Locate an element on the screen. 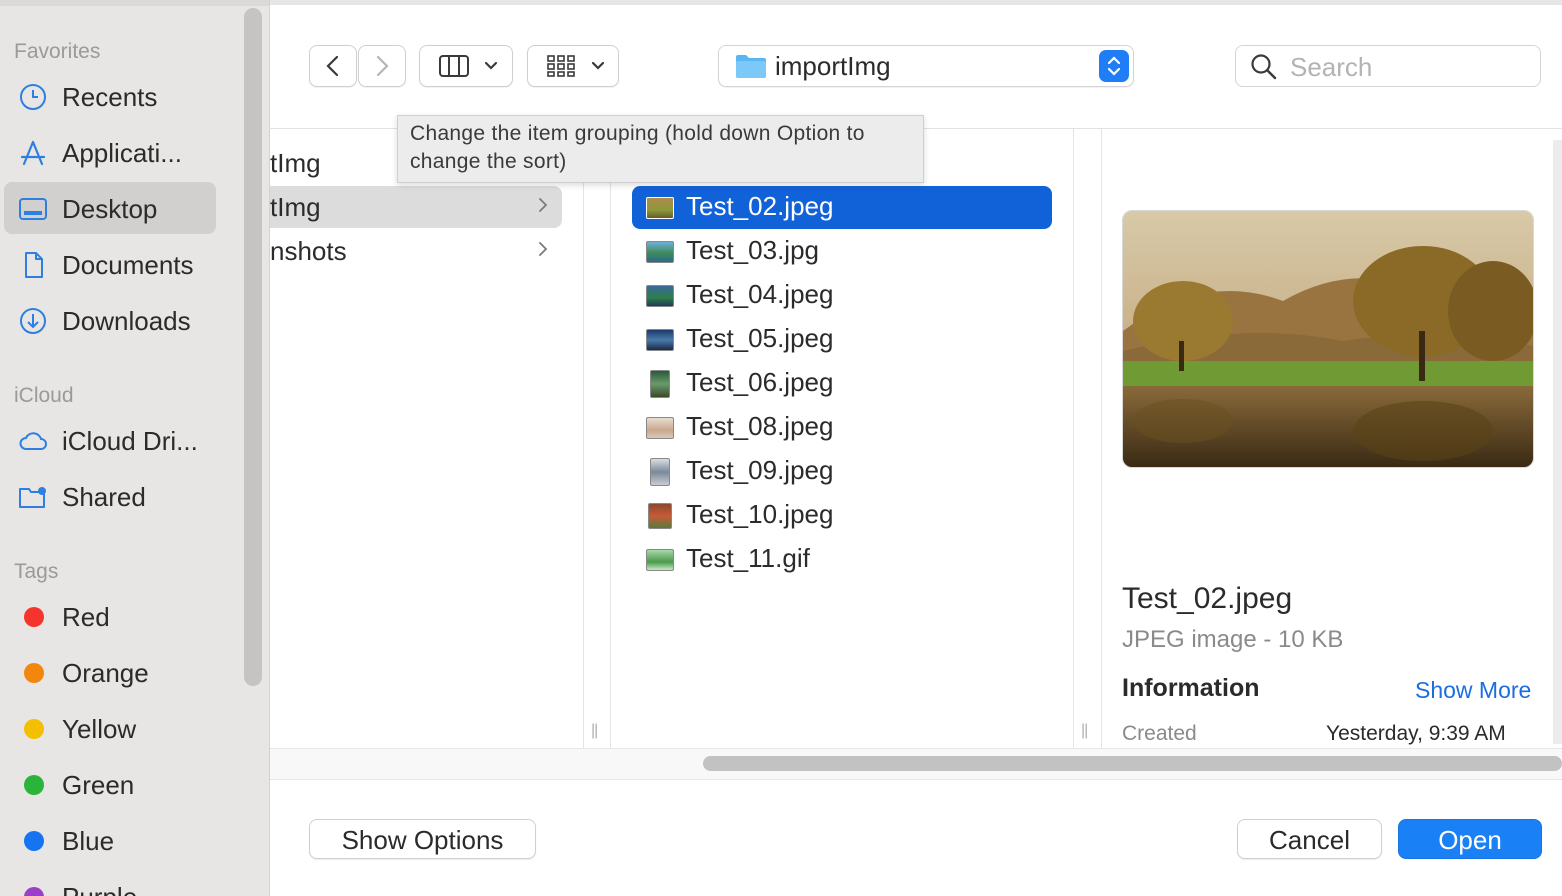  show-options-button: Show Options is located at coordinates (422, 839).